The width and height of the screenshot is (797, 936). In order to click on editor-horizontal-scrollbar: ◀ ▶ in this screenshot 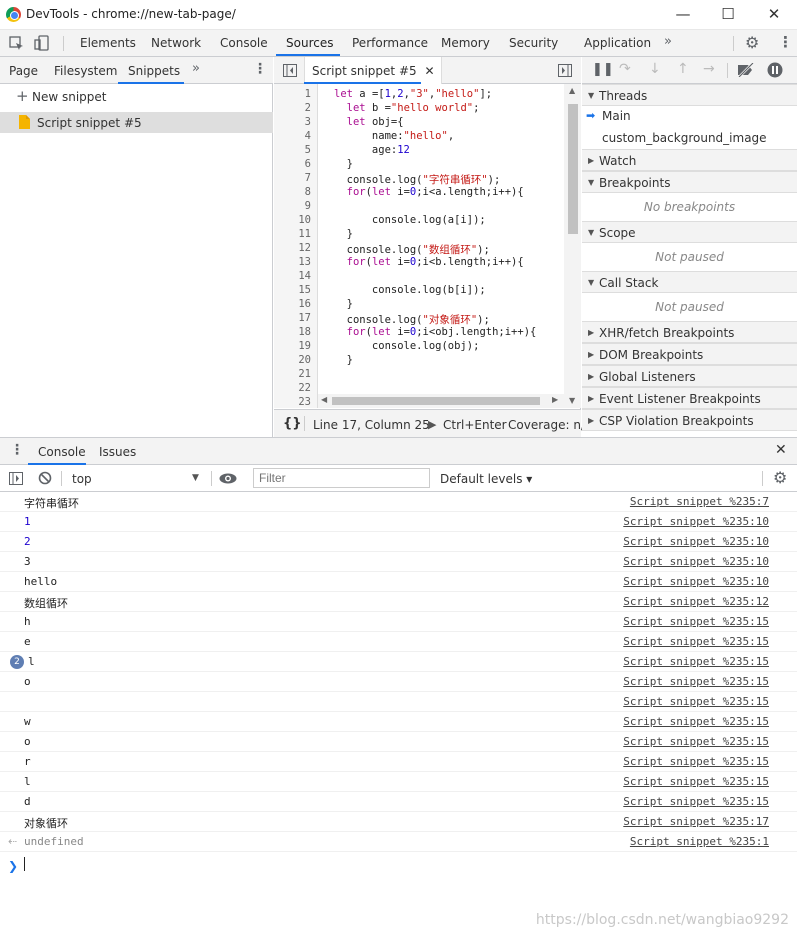, I will do `click(441, 401)`.